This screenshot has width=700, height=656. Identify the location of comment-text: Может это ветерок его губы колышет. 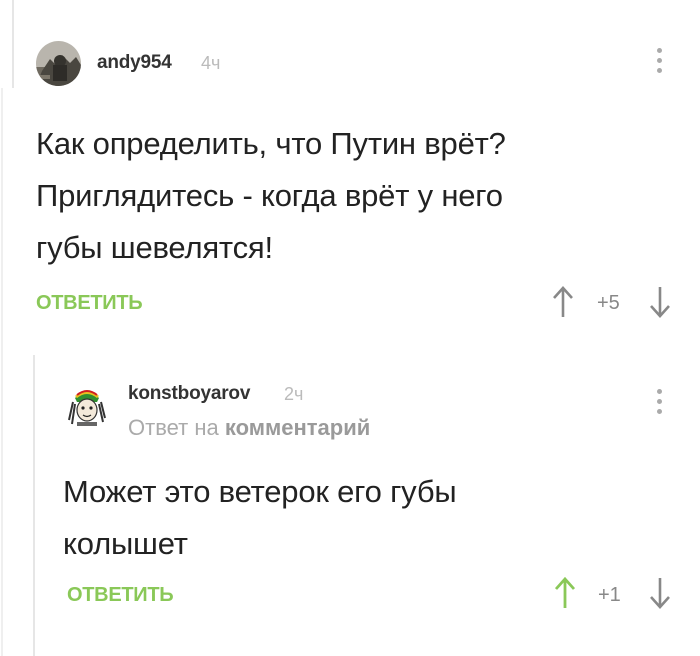
(260, 518).